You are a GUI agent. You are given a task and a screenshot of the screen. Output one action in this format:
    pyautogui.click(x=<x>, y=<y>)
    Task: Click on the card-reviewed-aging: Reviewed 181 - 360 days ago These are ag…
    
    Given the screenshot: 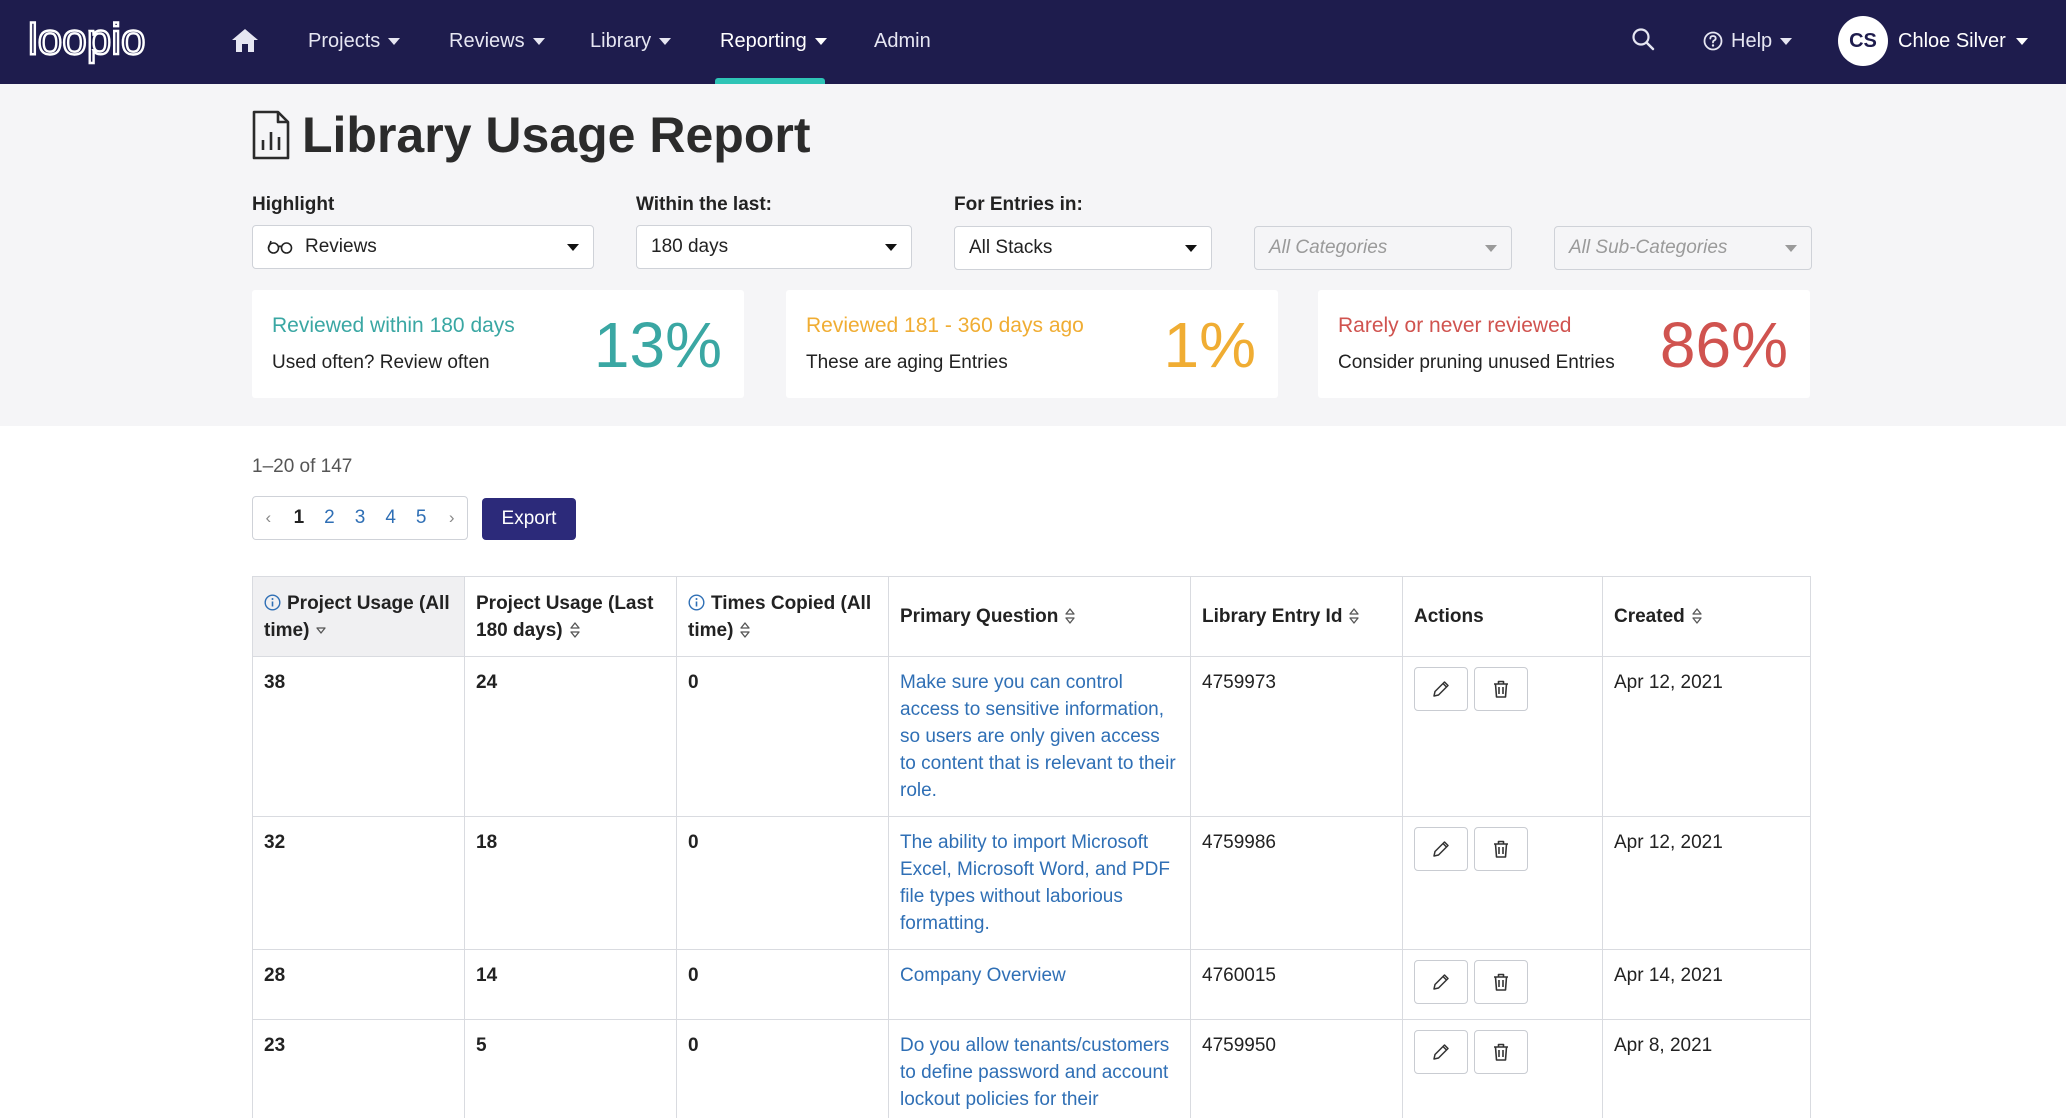 What is the action you would take?
    pyautogui.click(x=1032, y=344)
    